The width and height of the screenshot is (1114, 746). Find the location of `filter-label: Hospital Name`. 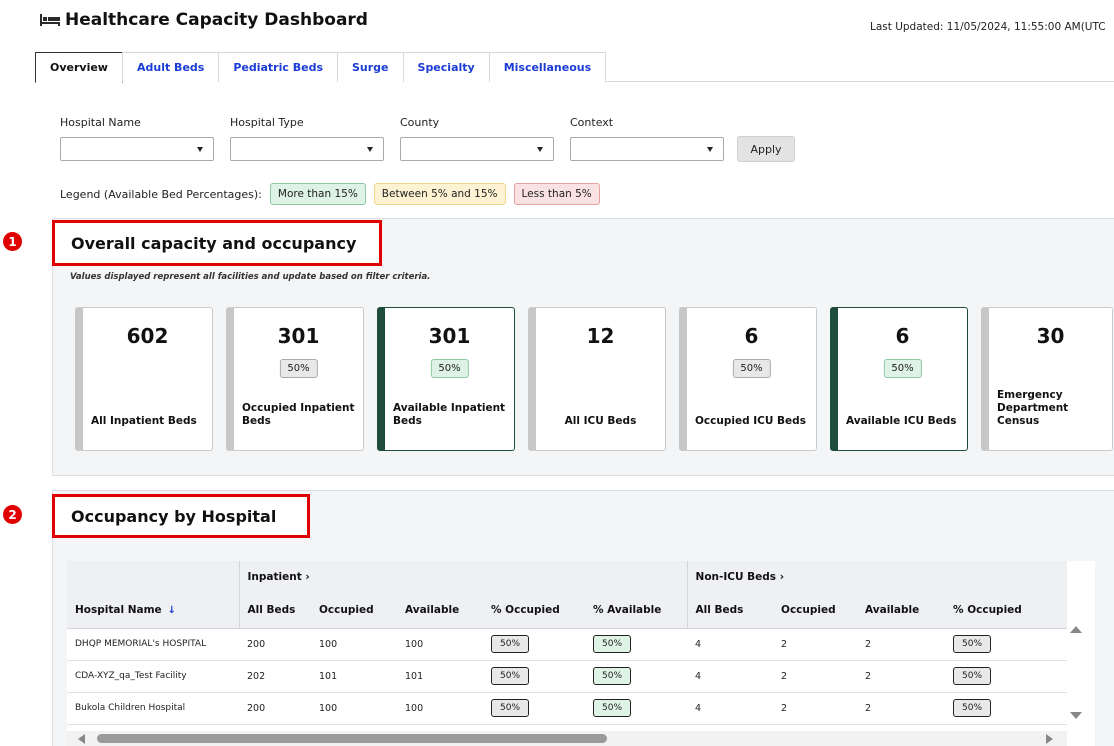

filter-label: Hospital Name is located at coordinates (100, 122).